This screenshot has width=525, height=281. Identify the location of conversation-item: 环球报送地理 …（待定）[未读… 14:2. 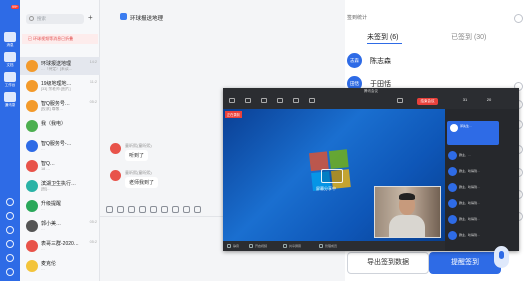
(60, 66).